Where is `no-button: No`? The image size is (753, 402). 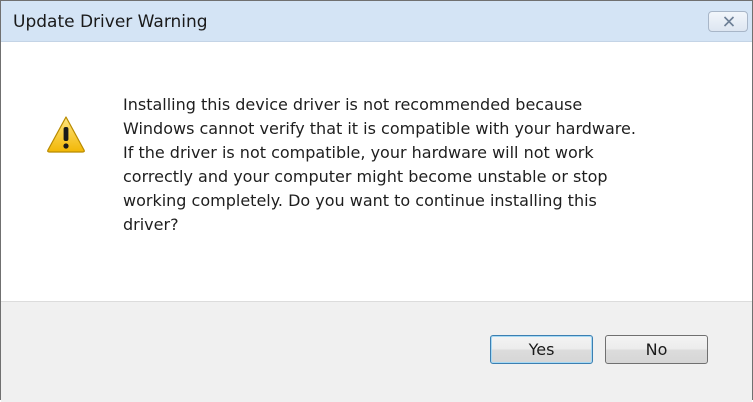
no-button: No is located at coordinates (656, 349).